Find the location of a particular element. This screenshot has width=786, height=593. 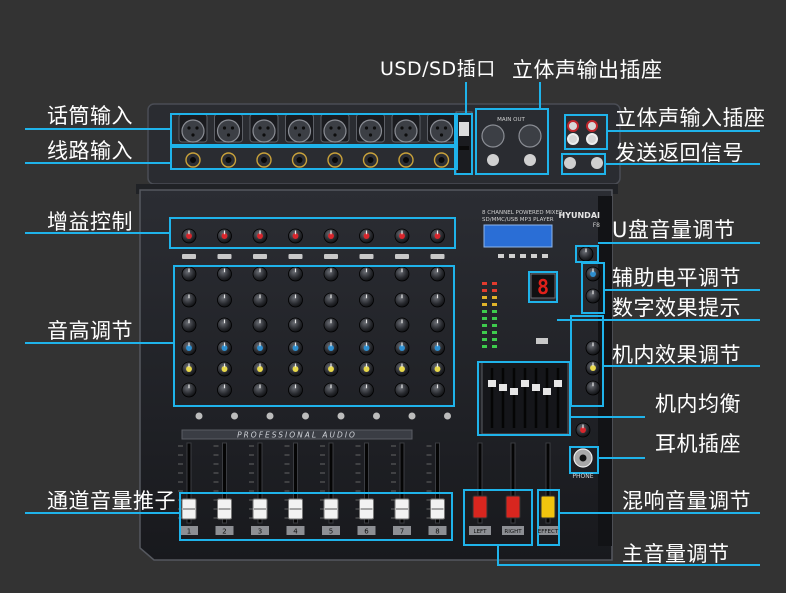

channel-number: 5 is located at coordinates (331, 532).